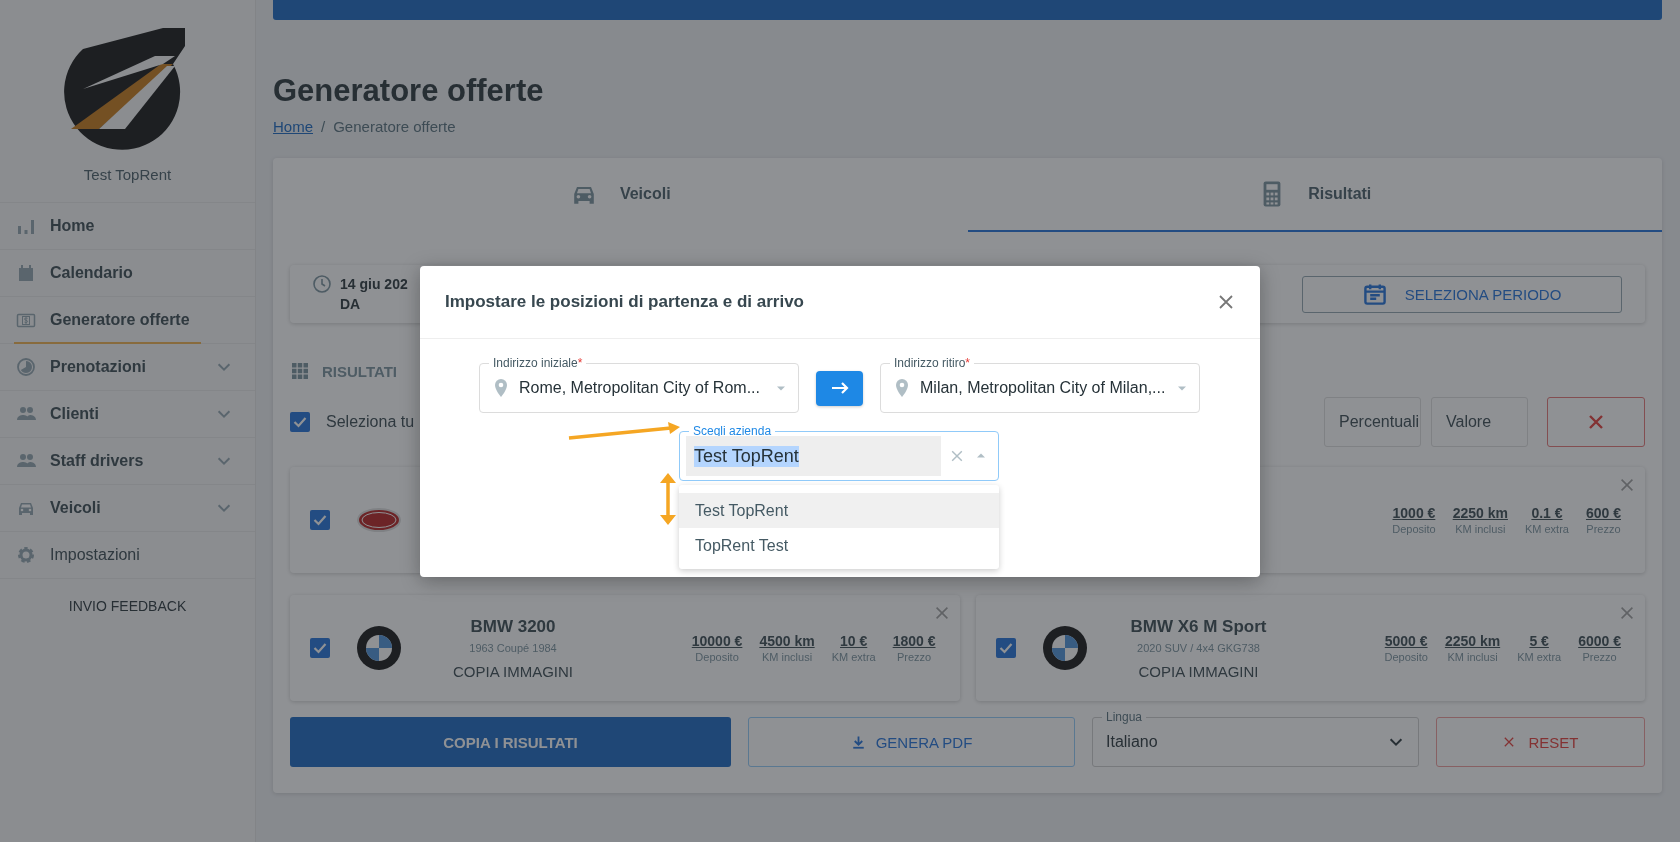 Image resolution: width=1680 pixels, height=842 pixels. What do you see at coordinates (717, 641) in the screenshot?
I see `stat-value: 10000 €` at bounding box center [717, 641].